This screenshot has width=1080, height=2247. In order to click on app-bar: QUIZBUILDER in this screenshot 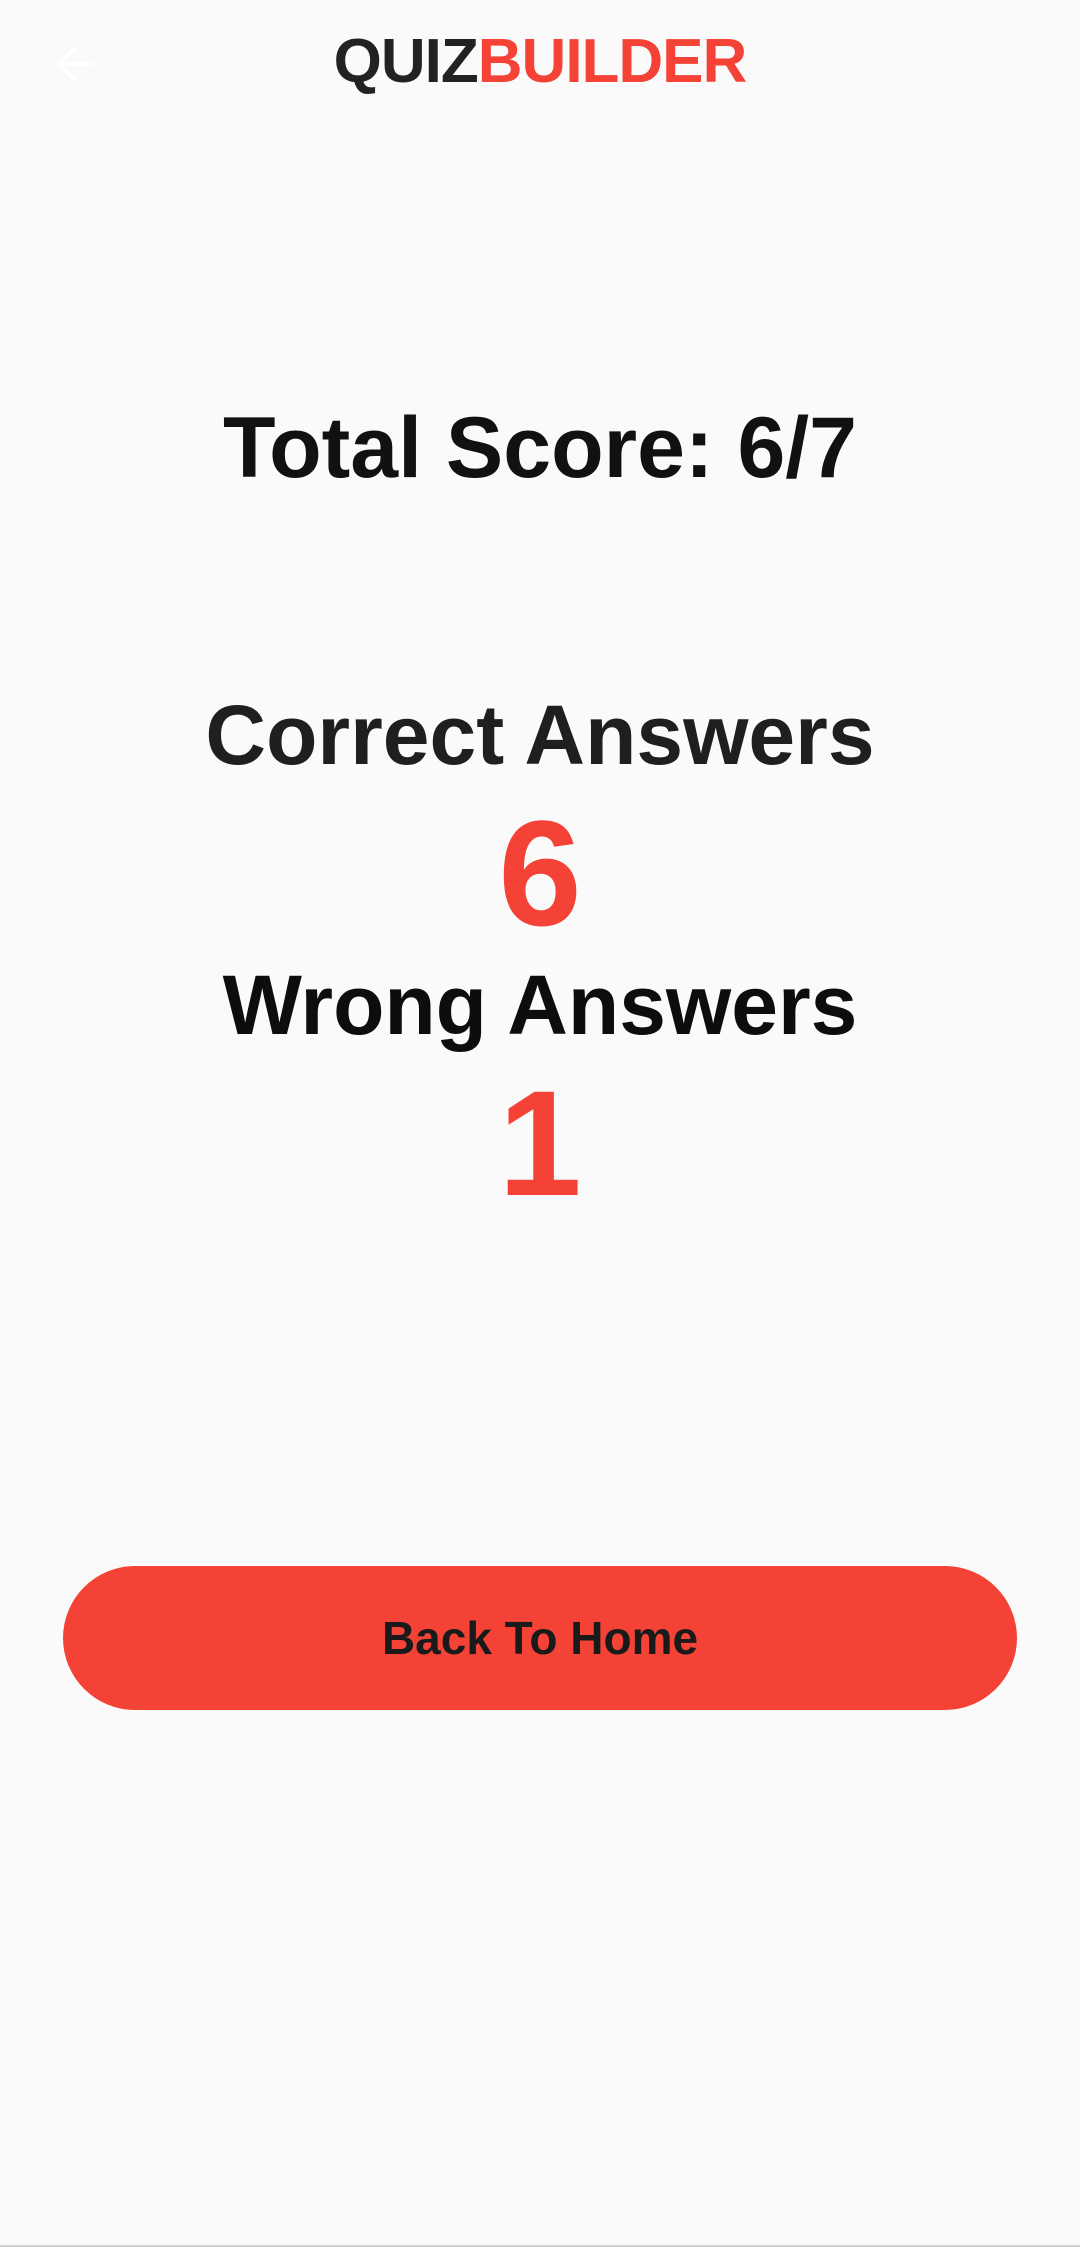, I will do `click(540, 65)`.